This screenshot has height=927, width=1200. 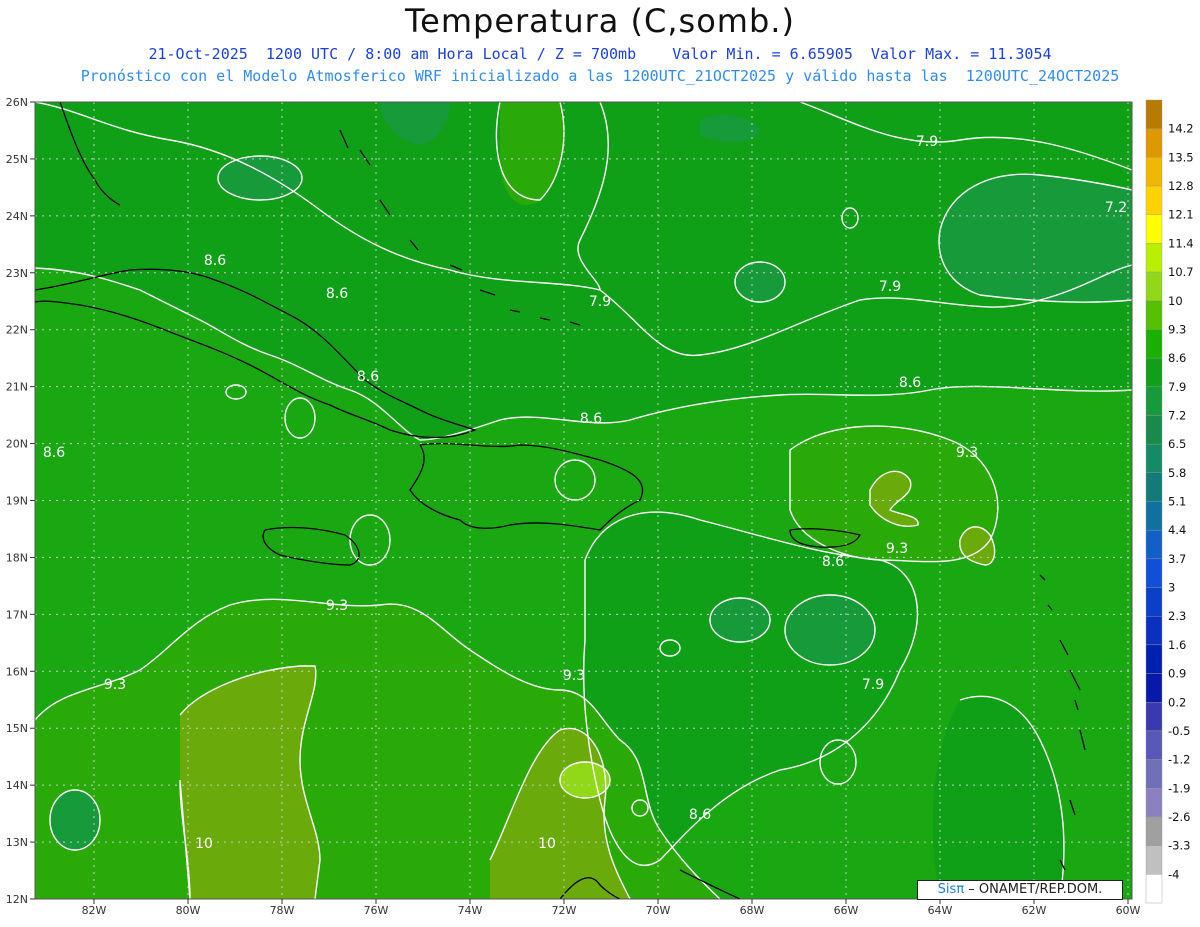 What do you see at coordinates (188, 910) in the screenshot?
I see `lon-tick-label: 80W` at bounding box center [188, 910].